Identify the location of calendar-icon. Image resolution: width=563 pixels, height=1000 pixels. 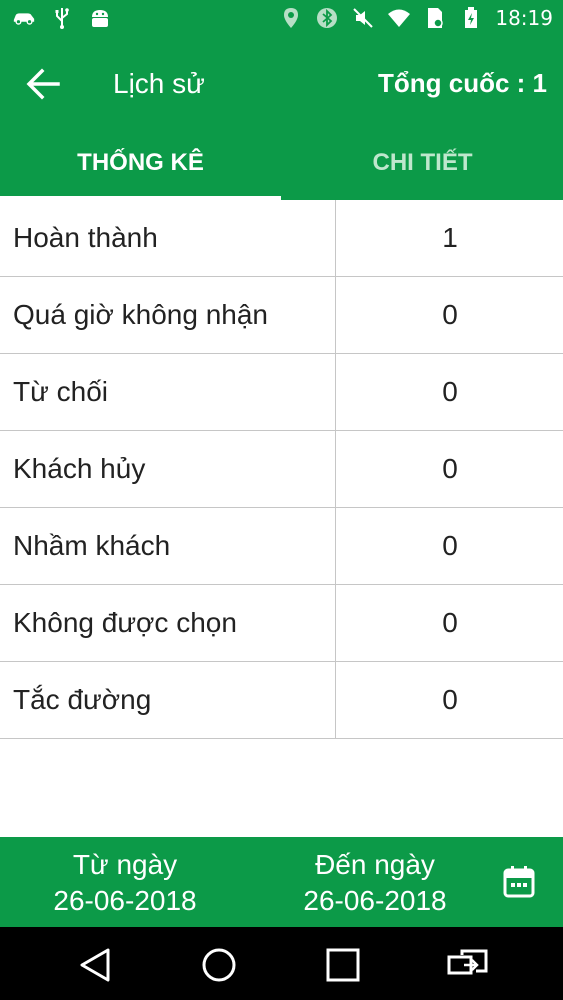
(519, 885).